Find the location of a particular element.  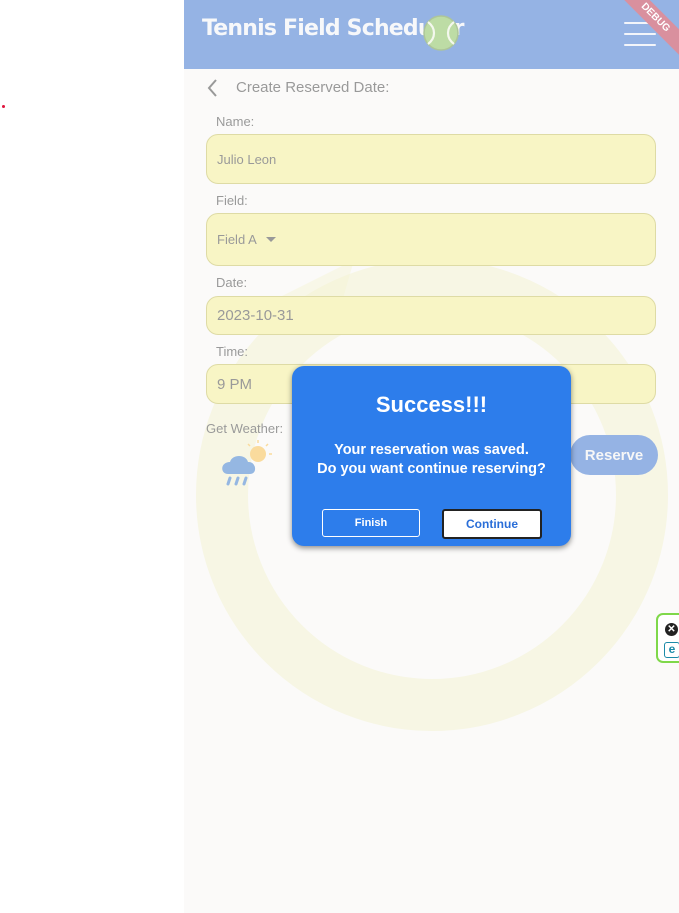

extension-logo-icon: e is located at coordinates (671, 650).